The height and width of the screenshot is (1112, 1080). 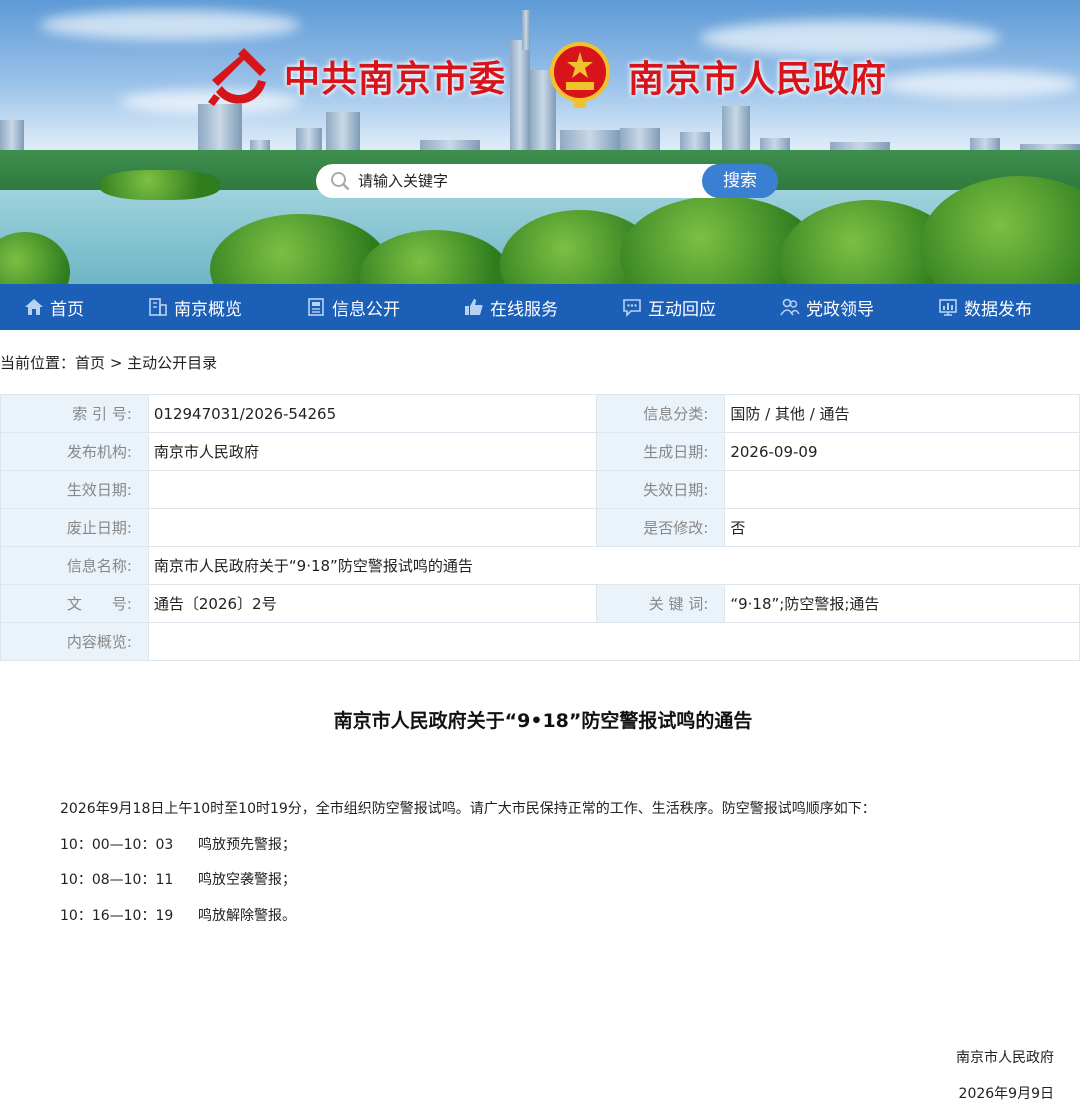 I want to click on category-label: 信息分类:, so click(x=661, y=413).